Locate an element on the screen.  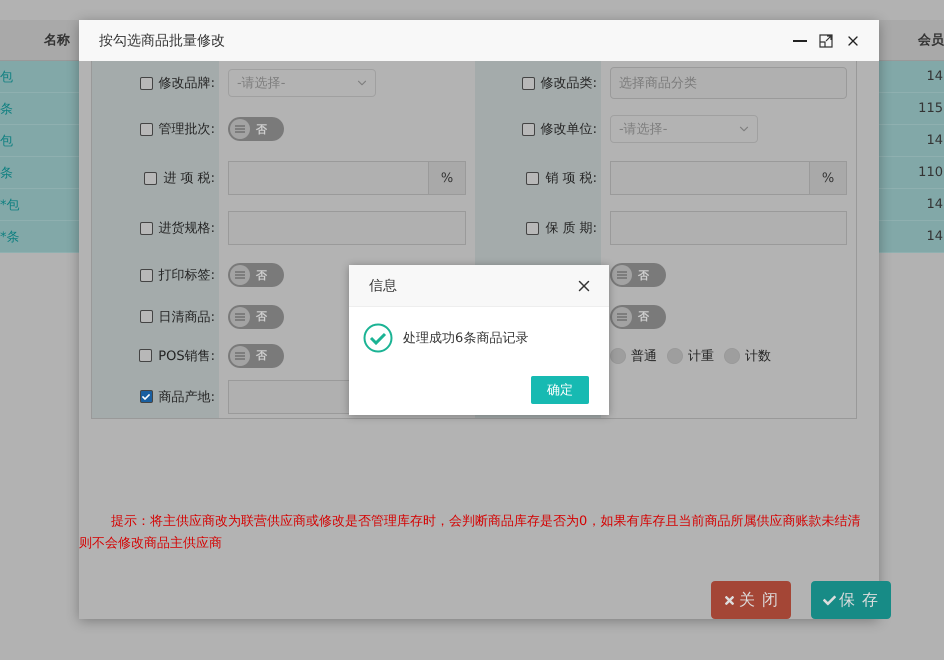
radio-option: 普通 is located at coordinates (633, 355).